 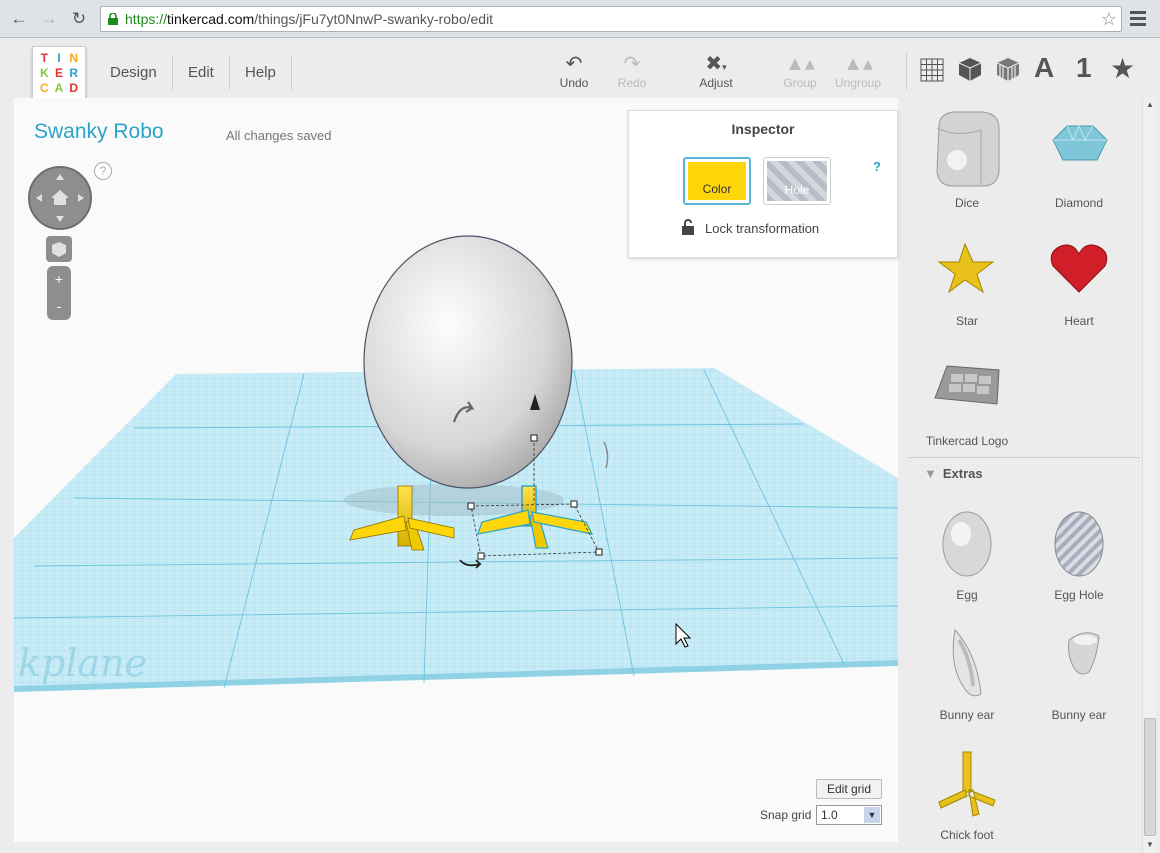 What do you see at coordinates (1080, 142) in the screenshot?
I see `diamond-icon` at bounding box center [1080, 142].